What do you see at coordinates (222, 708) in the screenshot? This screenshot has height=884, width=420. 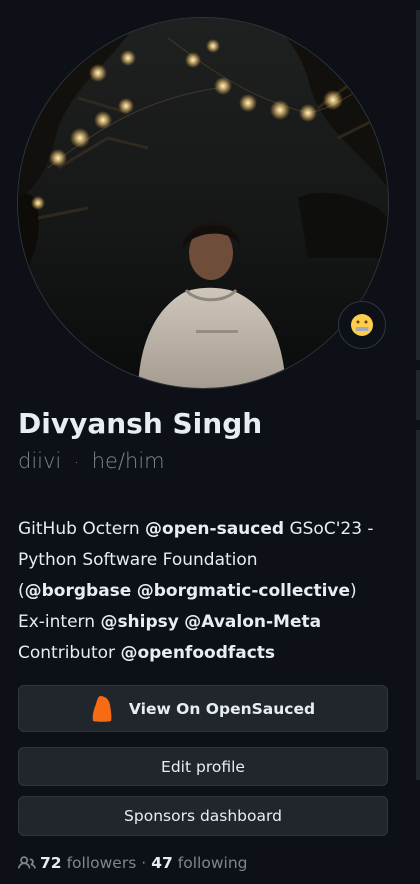 I see `view-on-opensauced-label: View On OpenSauced` at bounding box center [222, 708].